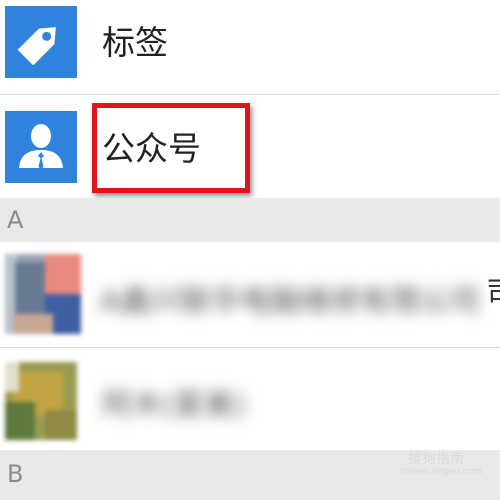 This screenshot has height=500, width=500. What do you see at coordinates (290, 301) in the screenshot?
I see `contact-name: A鑫兴联华电脑维修有限公司` at bounding box center [290, 301].